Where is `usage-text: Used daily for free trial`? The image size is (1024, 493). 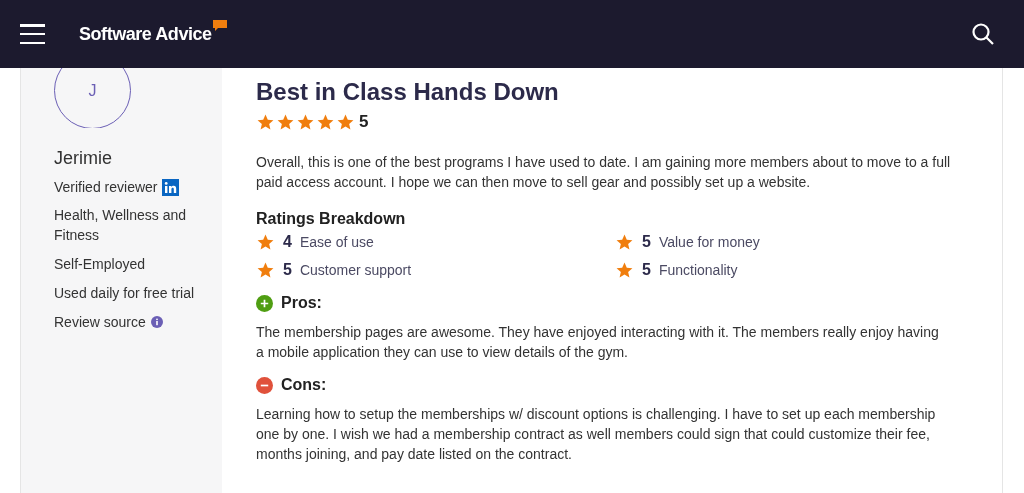 usage-text: Used daily for free trial is located at coordinates (125, 293).